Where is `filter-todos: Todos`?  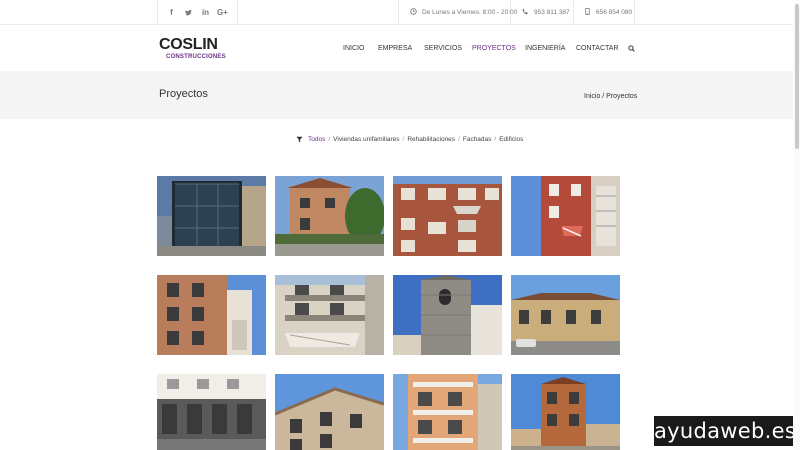 filter-todos: Todos is located at coordinates (316, 139).